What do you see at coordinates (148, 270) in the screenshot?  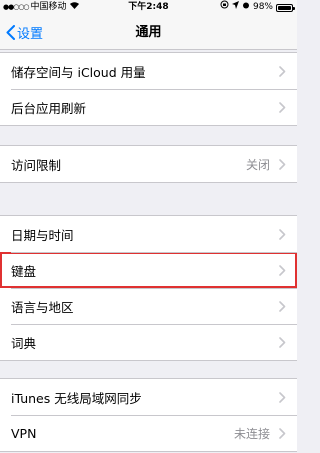 I see `settings-row-keyboard: 键盘` at bounding box center [148, 270].